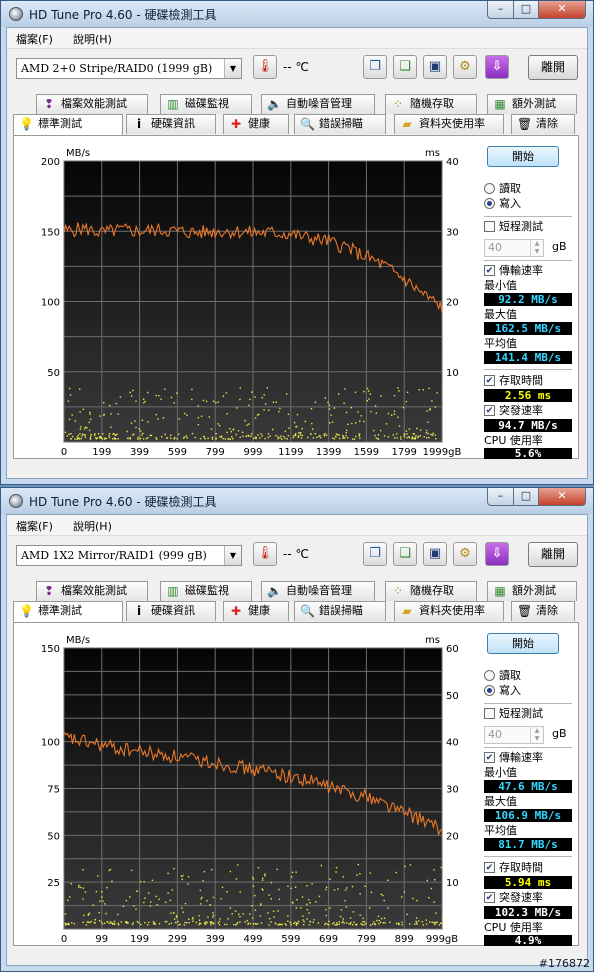 The image size is (594, 972). What do you see at coordinates (510, 188) in the screenshot?
I see `read-label: 讀取` at bounding box center [510, 188].